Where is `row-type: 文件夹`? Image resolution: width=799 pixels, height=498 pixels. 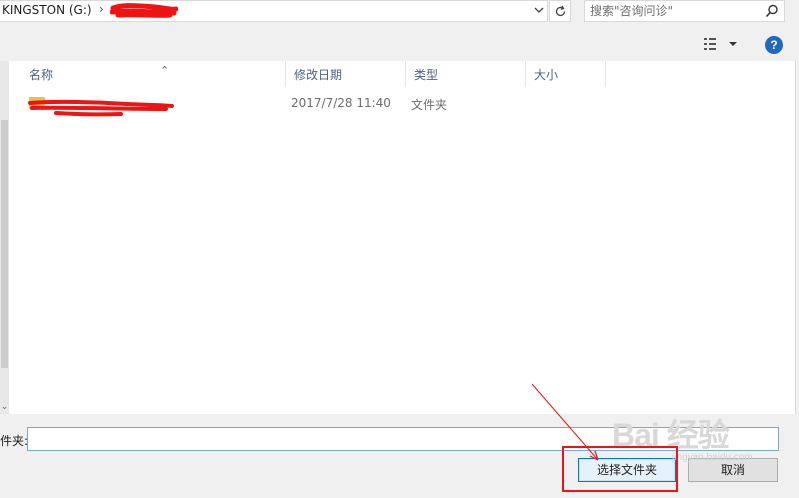 row-type: 文件夹 is located at coordinates (429, 105).